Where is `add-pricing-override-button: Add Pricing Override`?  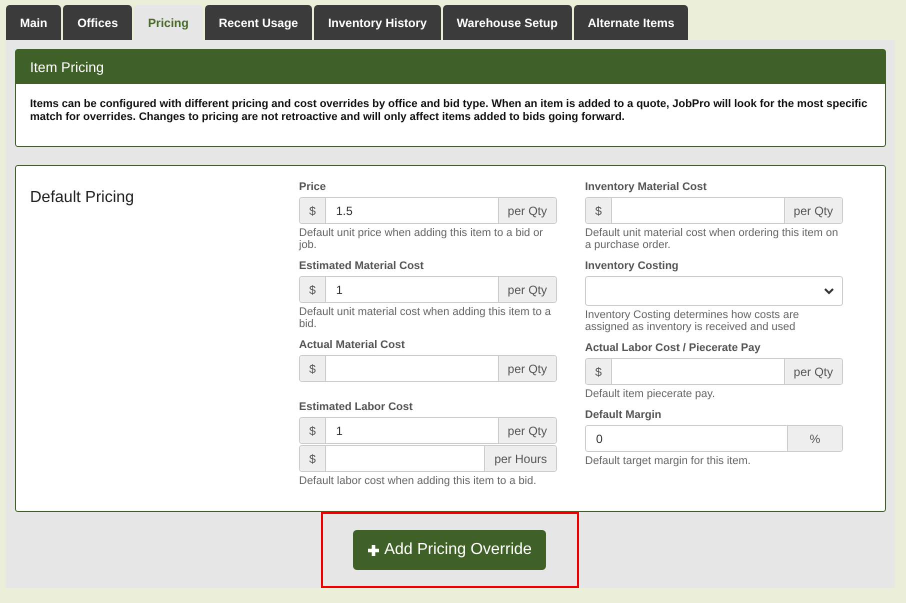
add-pricing-override-button: Add Pricing Override is located at coordinates (449, 550).